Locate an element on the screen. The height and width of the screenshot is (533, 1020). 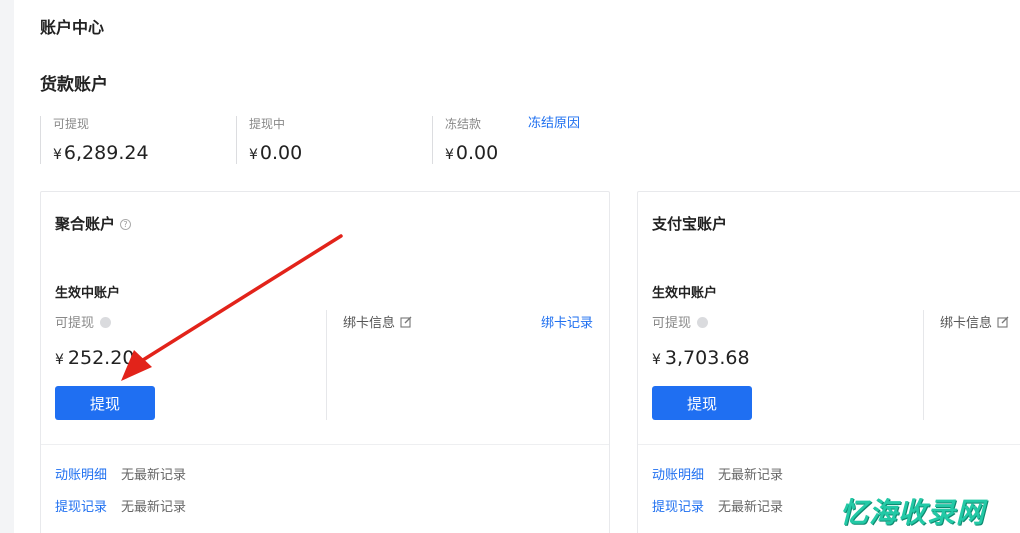
aggregate-ledger-status: 无最新记录 is located at coordinates (154, 475).